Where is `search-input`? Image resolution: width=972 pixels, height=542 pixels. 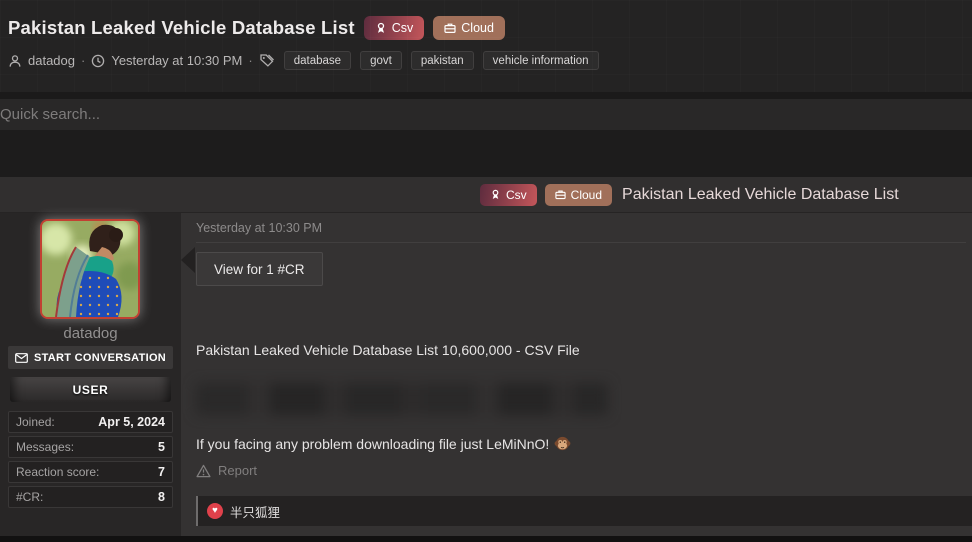
search-input is located at coordinates (486, 114).